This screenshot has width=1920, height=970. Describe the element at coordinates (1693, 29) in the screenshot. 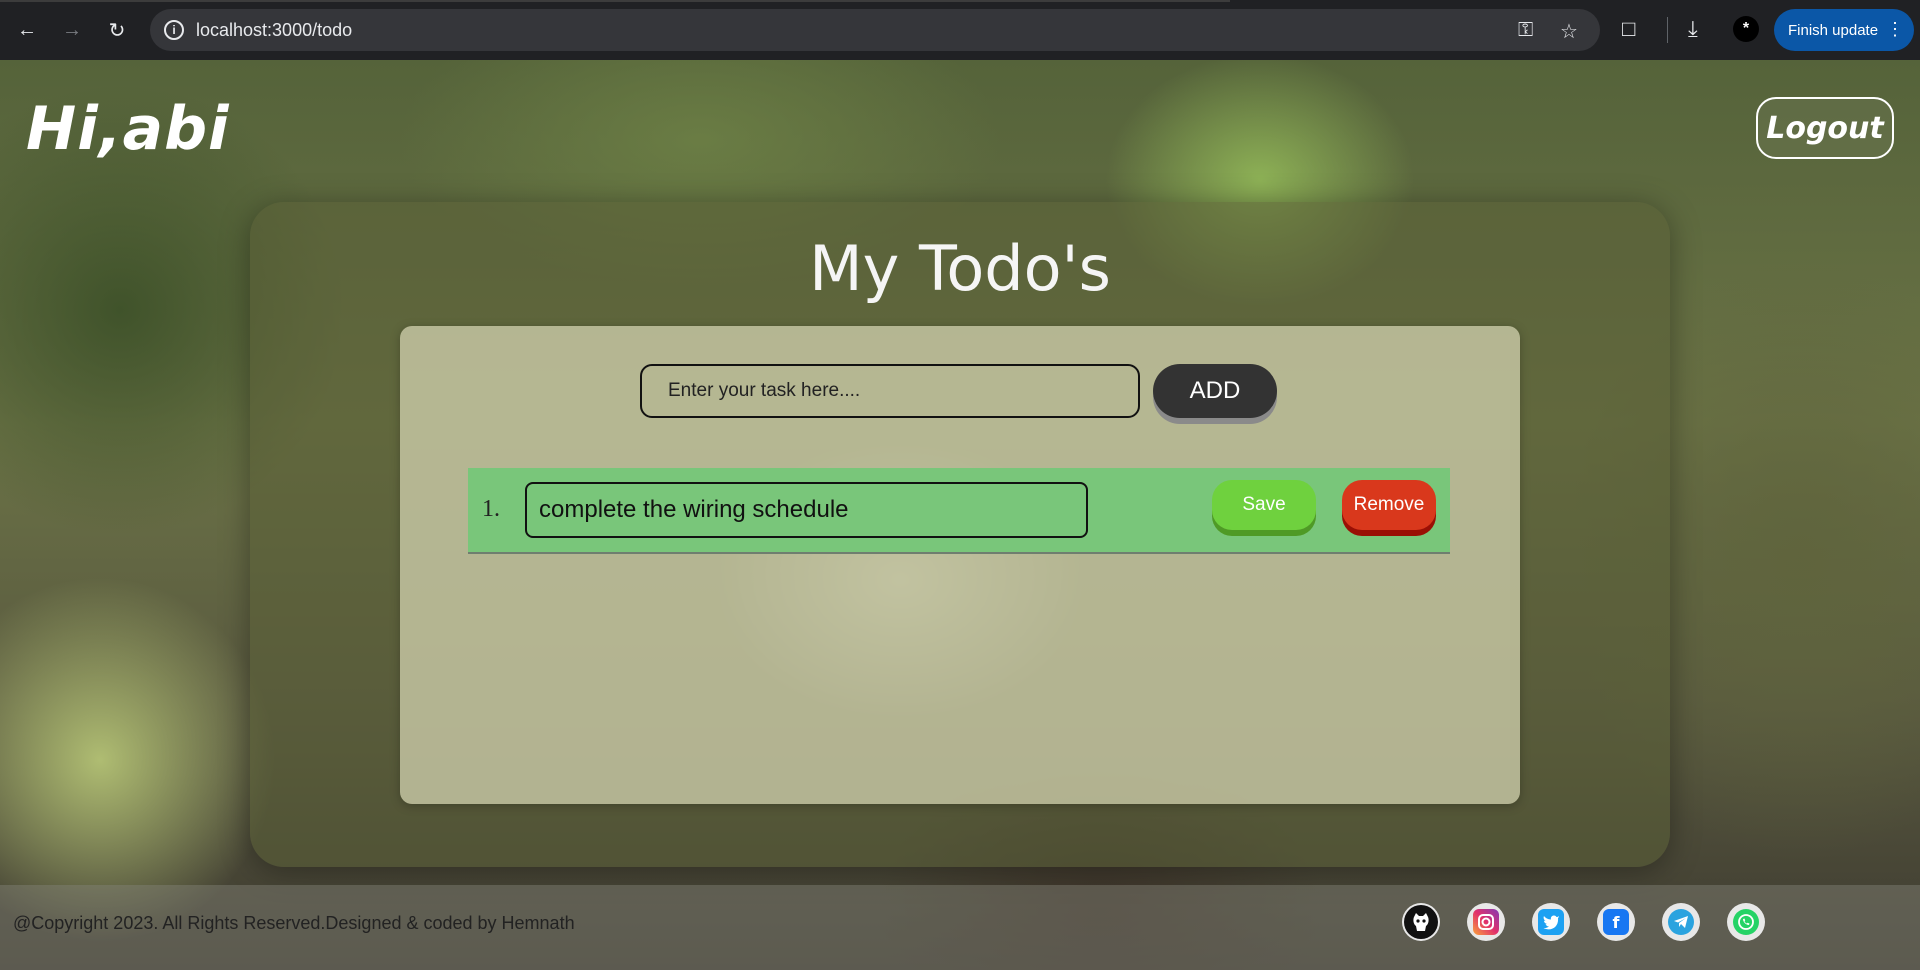

I see `download-icon: ⤓` at that location.